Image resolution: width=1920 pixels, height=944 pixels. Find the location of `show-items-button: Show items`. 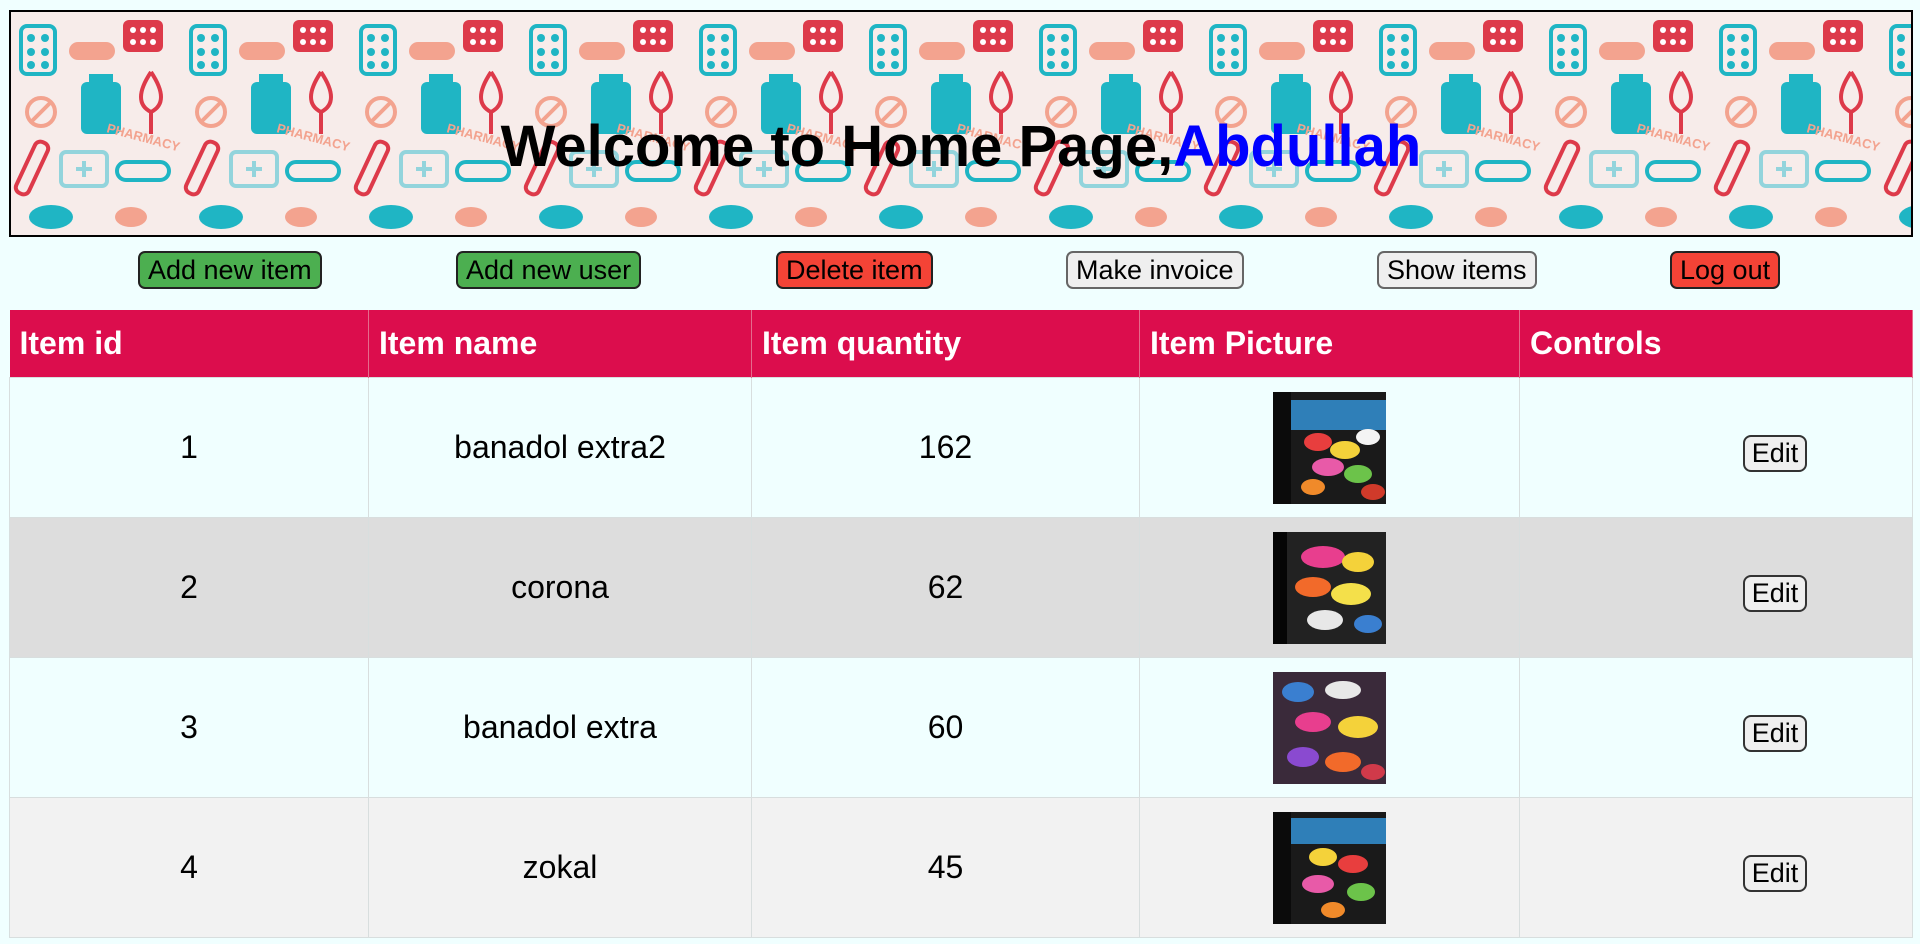

show-items-button: Show items is located at coordinates (1457, 270).